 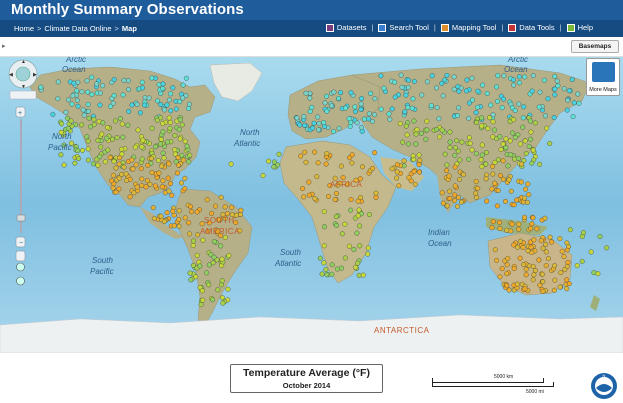 What do you see at coordinates (20, 281) in the screenshot?
I see `zoom-magnify-out-icon` at bounding box center [20, 281].